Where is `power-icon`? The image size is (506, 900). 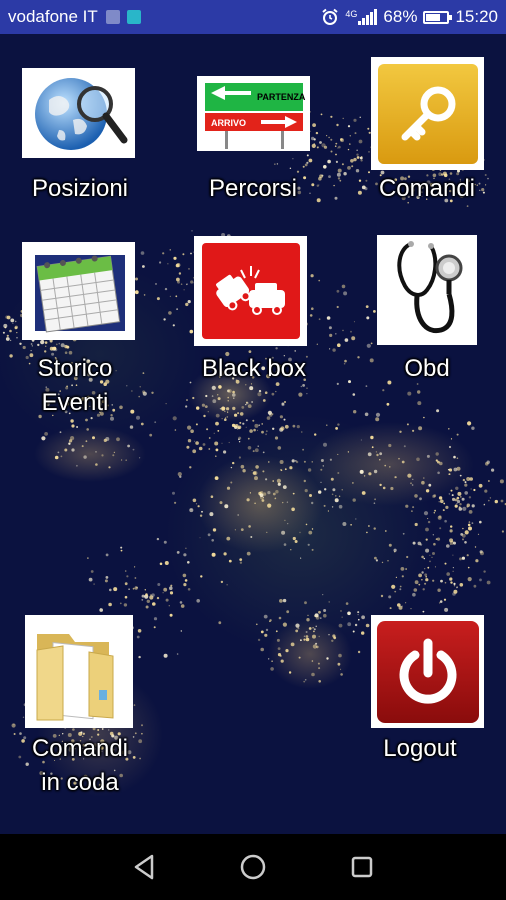
power-icon is located at coordinates (427, 671).